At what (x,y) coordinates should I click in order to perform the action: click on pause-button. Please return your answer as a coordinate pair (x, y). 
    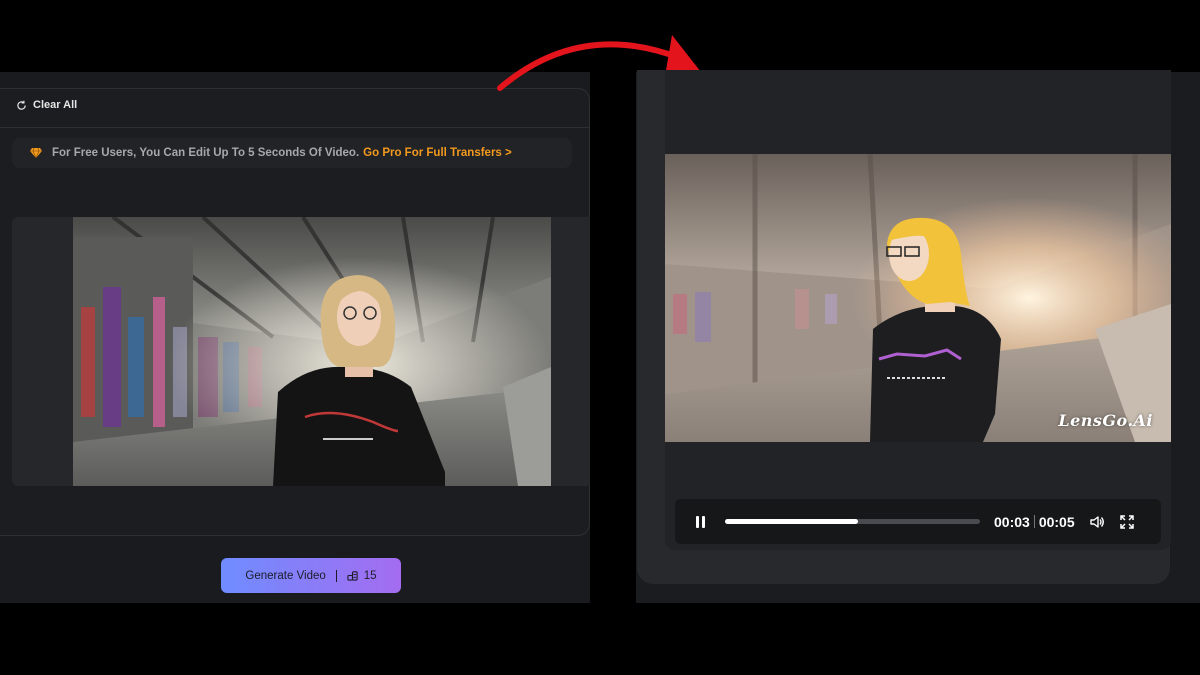
    Looking at the image, I should click on (700, 522).